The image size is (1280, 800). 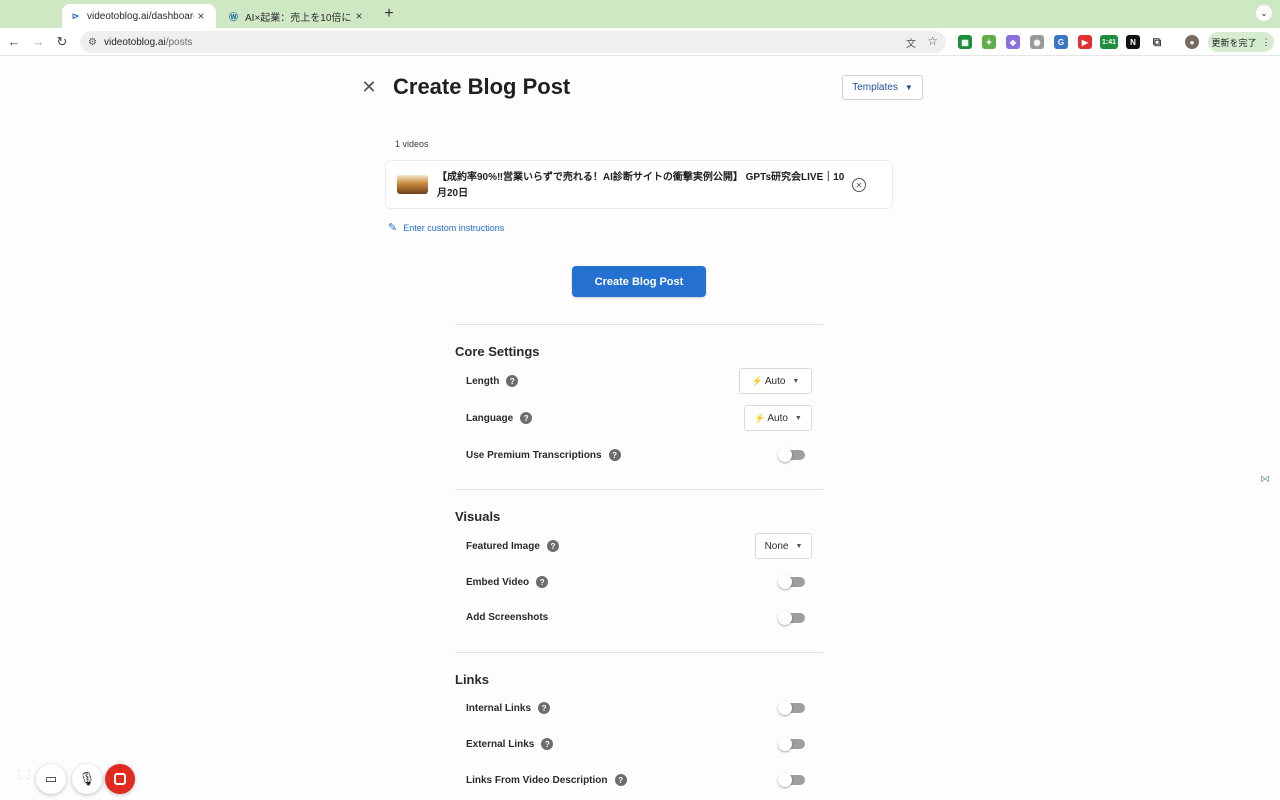 I want to click on add-screenshots-label: Add Screenshots, so click(x=507, y=617).